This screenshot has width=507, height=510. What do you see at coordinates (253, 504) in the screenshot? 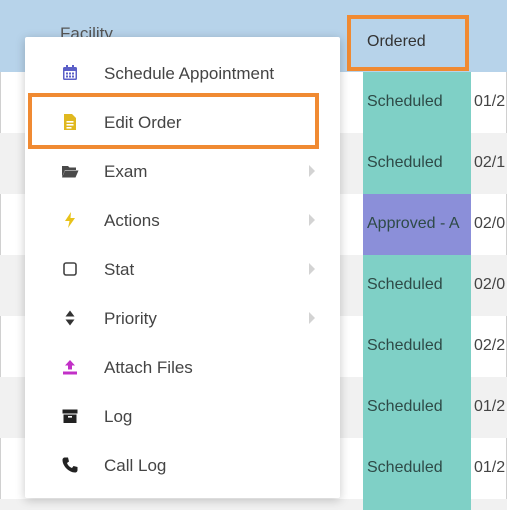
I see `table-row` at bounding box center [253, 504].